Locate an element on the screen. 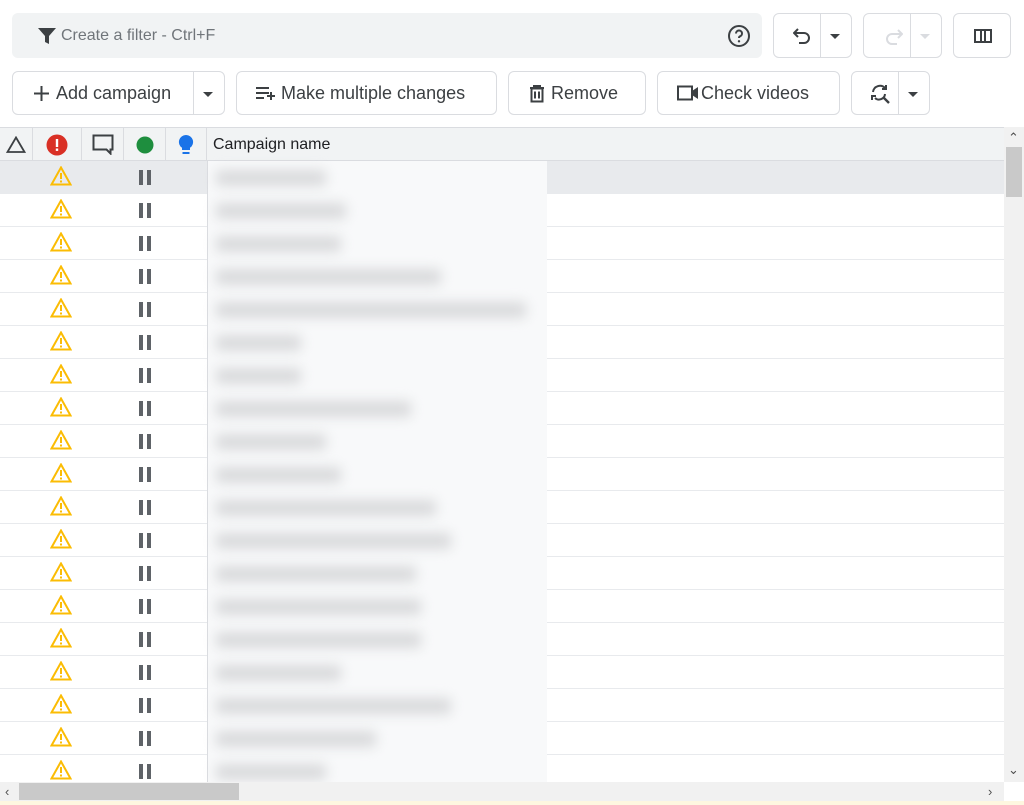 The width and height of the screenshot is (1024, 805). triangle-icon is located at coordinates (16, 144).